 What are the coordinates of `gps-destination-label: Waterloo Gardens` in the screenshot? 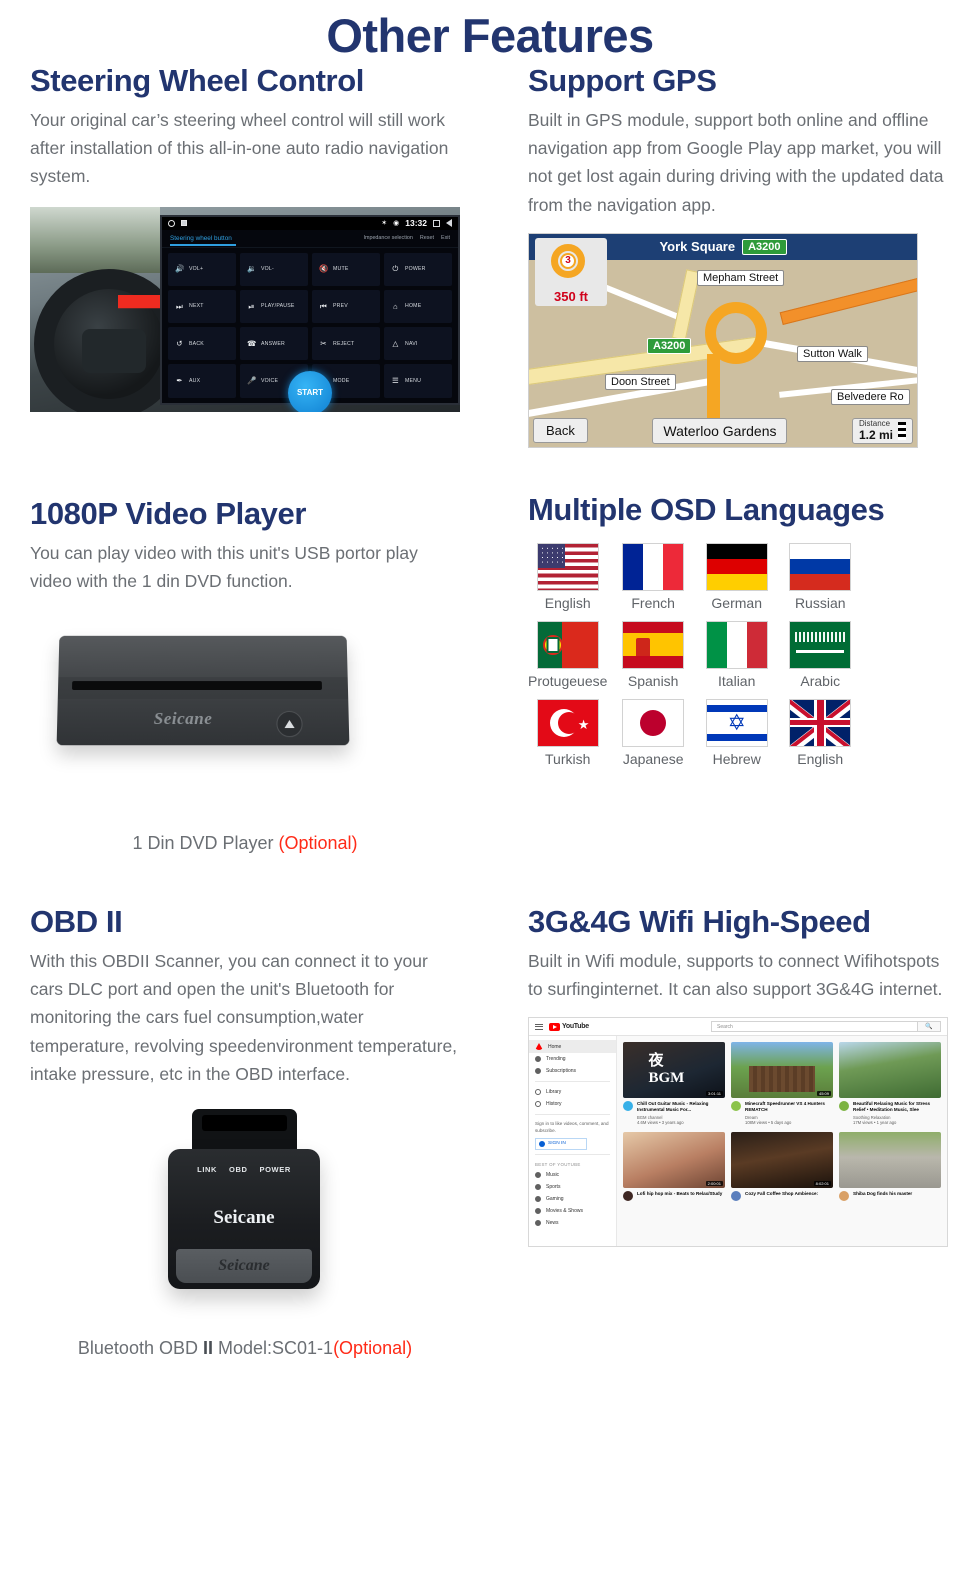 It's located at (720, 430).